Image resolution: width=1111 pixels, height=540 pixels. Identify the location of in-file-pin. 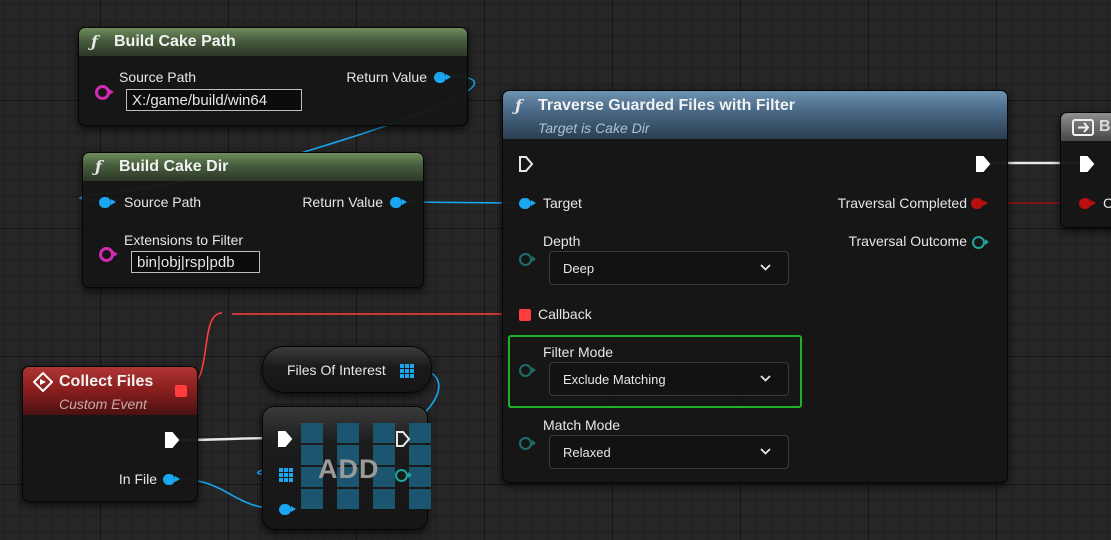
(171, 479).